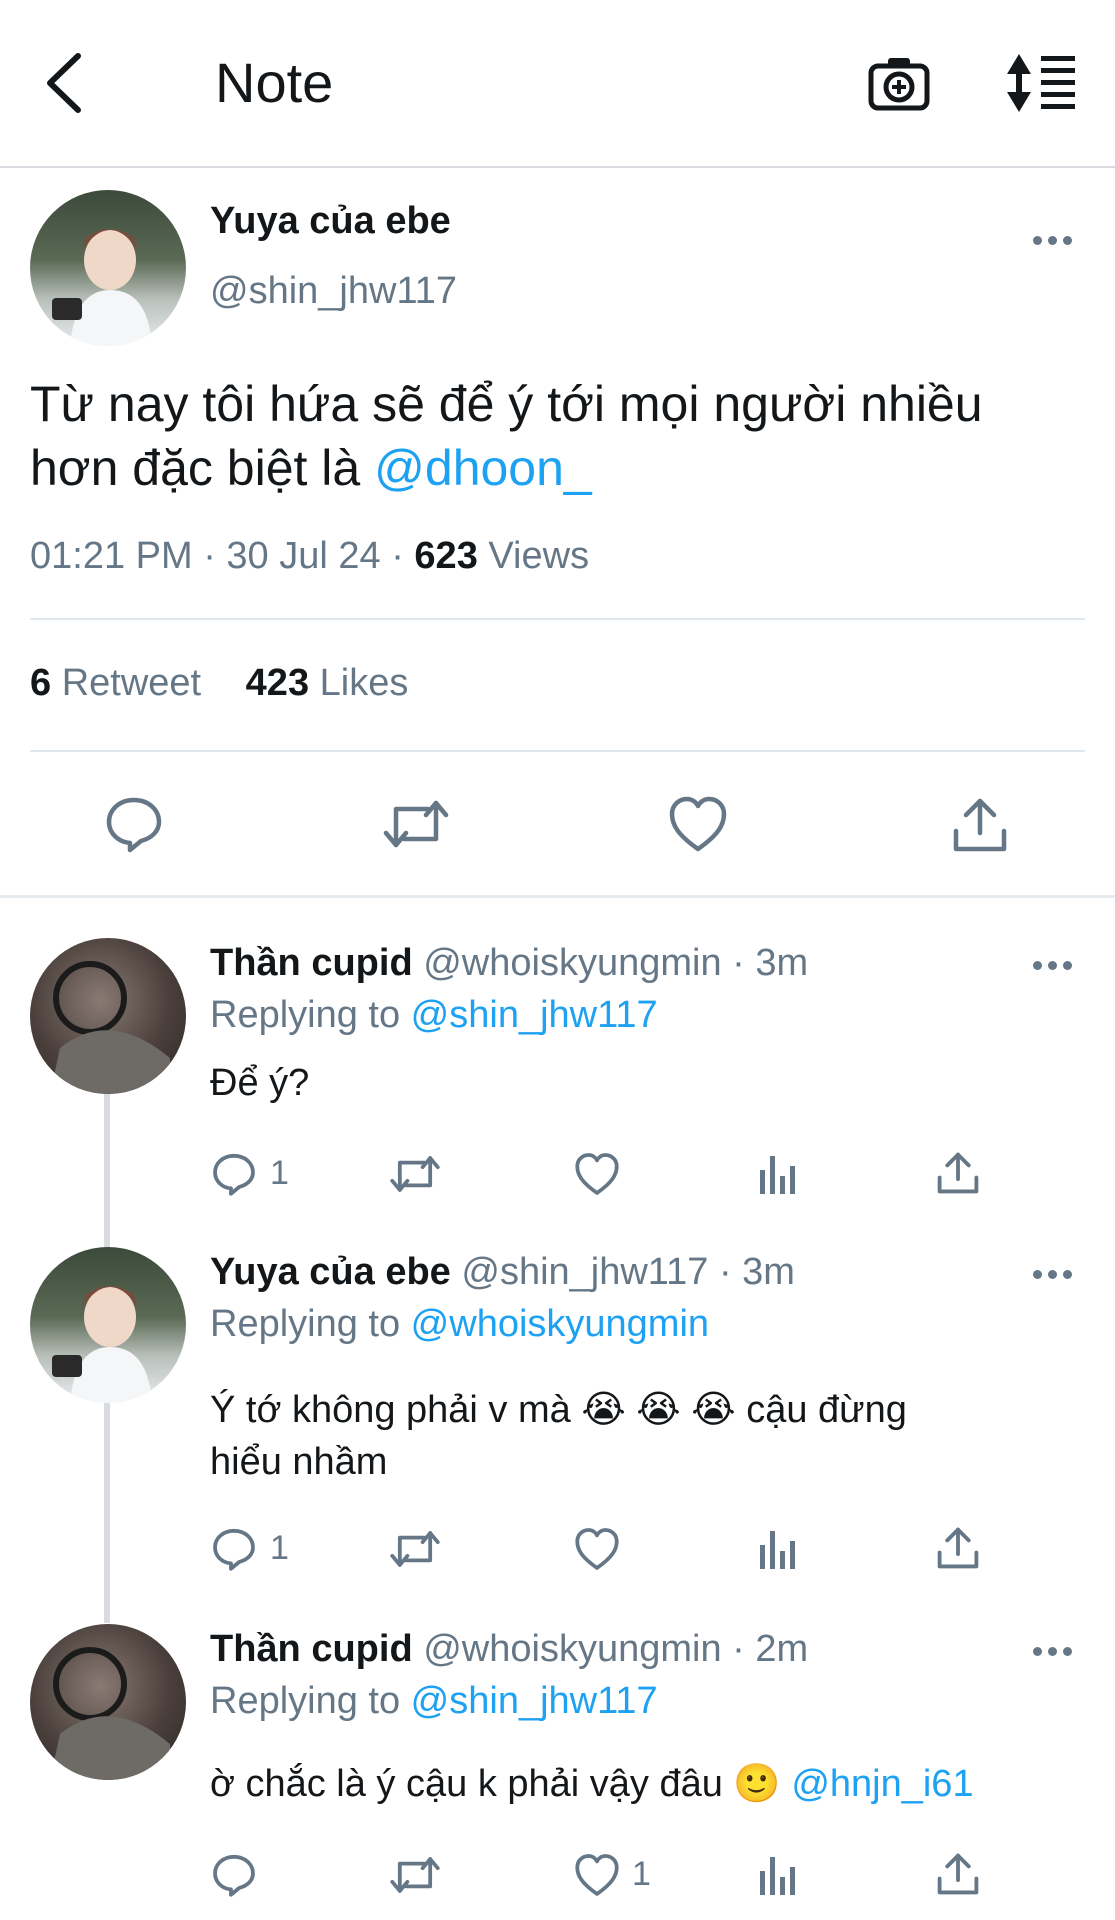 The height and width of the screenshot is (1920, 1115). Describe the element at coordinates (277, 683) in the screenshot. I see `likes-count: 423` at that location.